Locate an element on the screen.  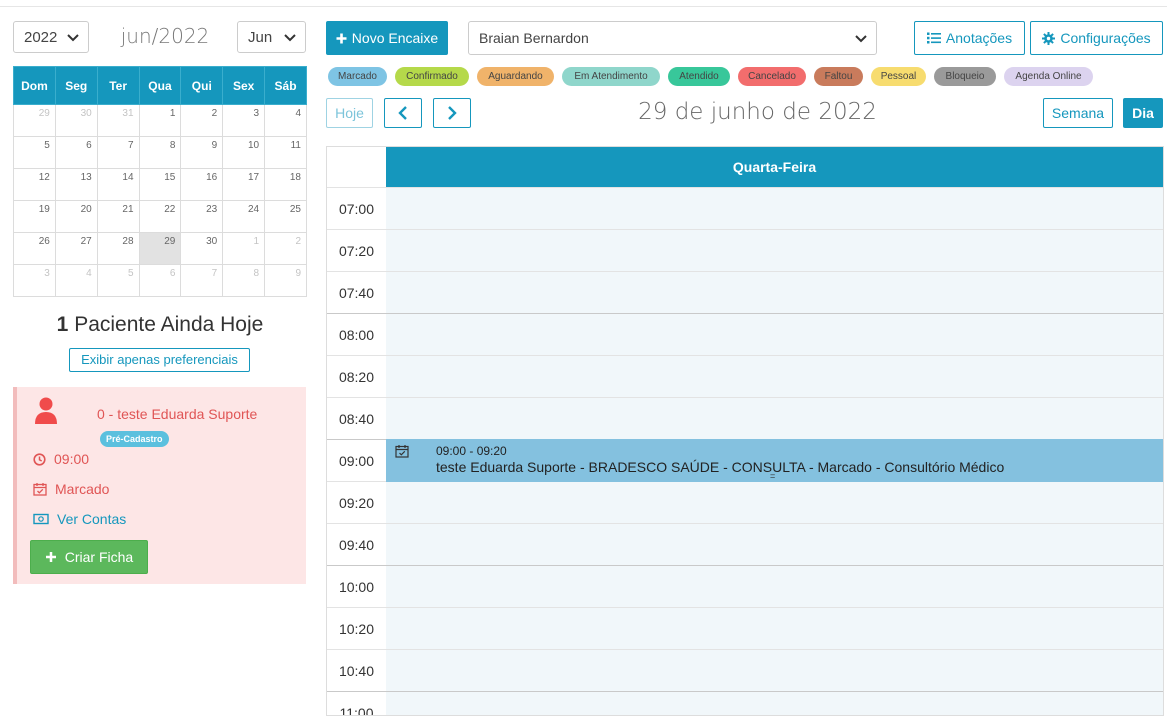
month-select: Jun is located at coordinates (271, 37).